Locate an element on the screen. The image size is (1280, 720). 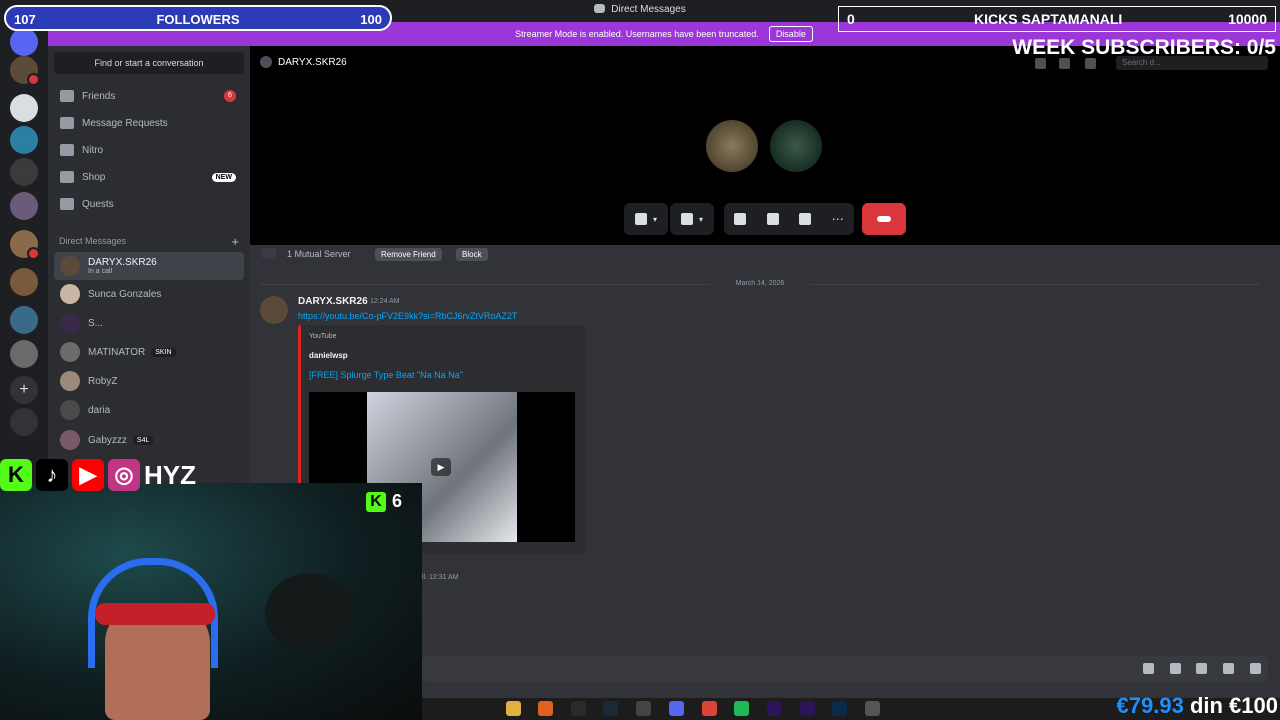
embed-author: danielwsp is located at coordinates (328, 355).